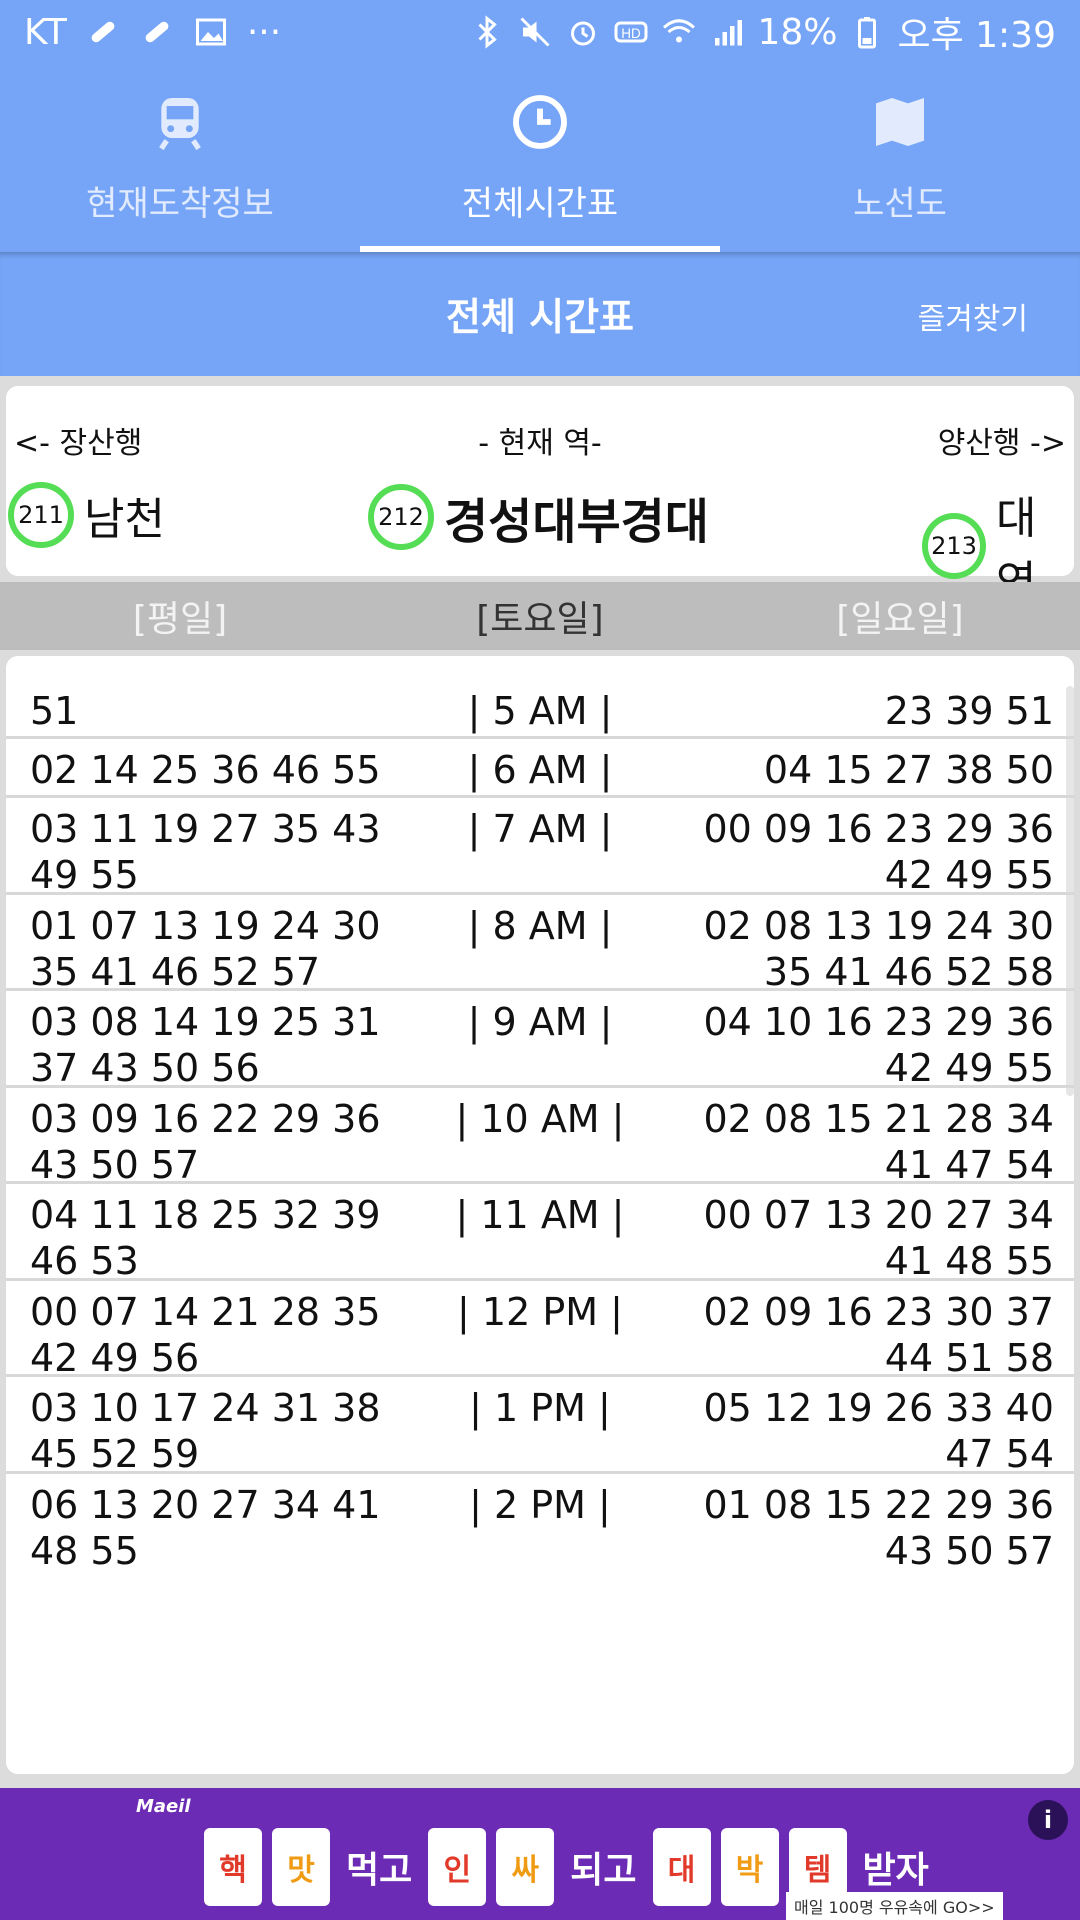 This screenshot has height=1920, width=1080. I want to click on weekday-times-line: 45 52 59, so click(115, 1454).